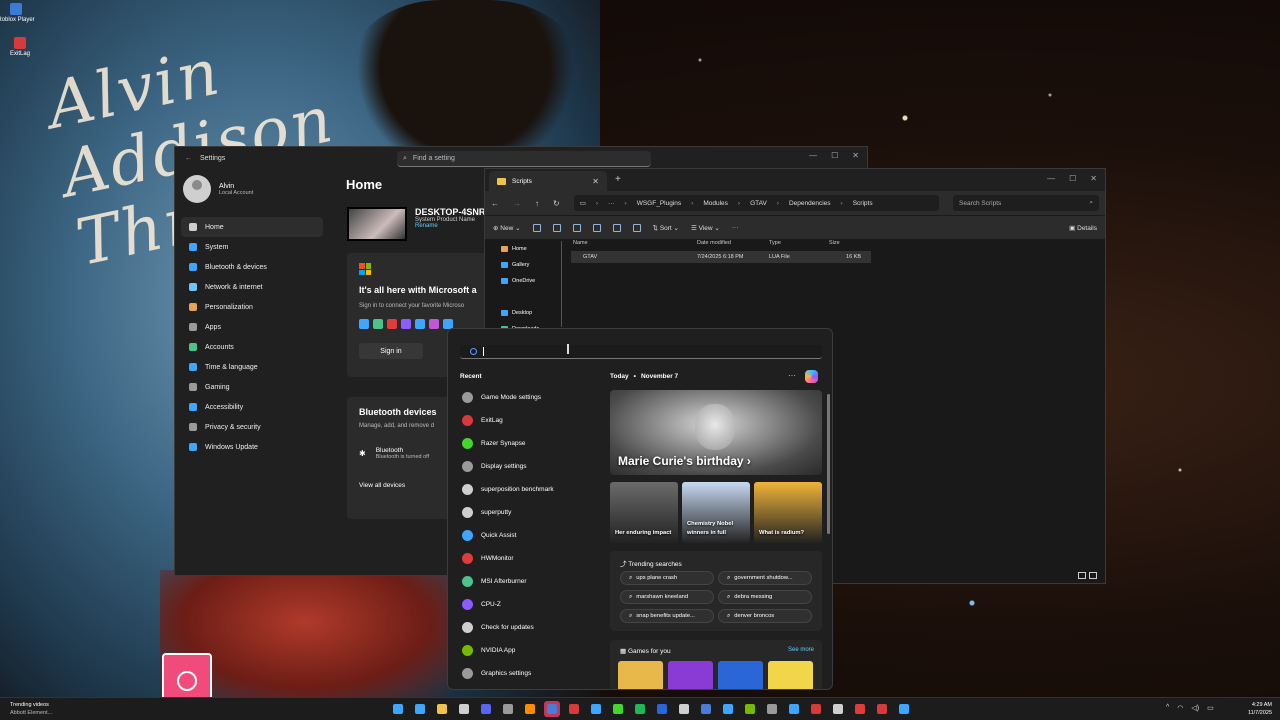 This screenshot has width=1280, height=720. Describe the element at coordinates (252, 367) in the screenshot. I see `sidebar-item-time-language: Time & language` at that location.